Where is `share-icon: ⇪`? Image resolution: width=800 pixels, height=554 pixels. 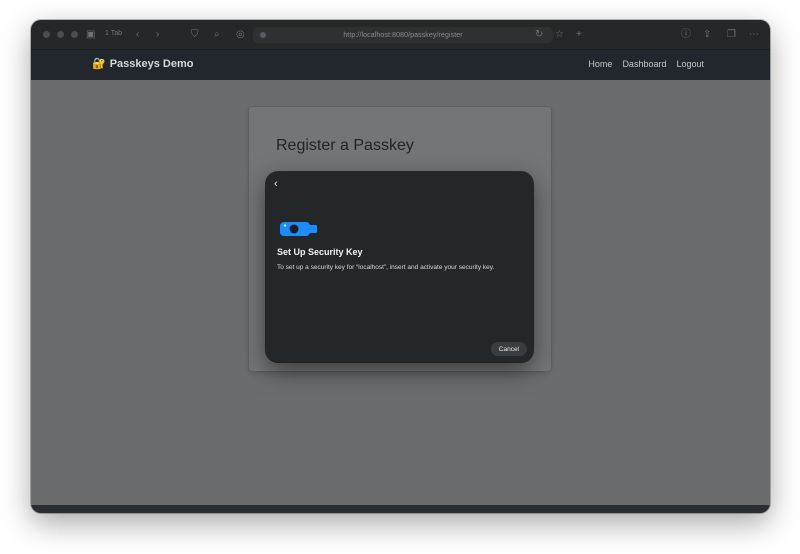 share-icon: ⇪ is located at coordinates (707, 35).